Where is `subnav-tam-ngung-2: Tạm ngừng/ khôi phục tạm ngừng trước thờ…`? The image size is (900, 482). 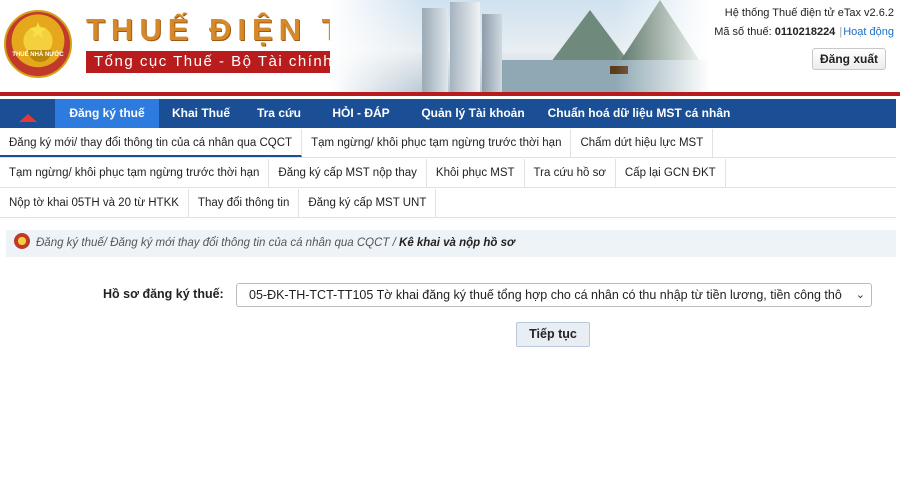 subnav-tam-ngung-2: Tạm ngừng/ khôi phục tạm ngừng trước thờ… is located at coordinates (135, 173).